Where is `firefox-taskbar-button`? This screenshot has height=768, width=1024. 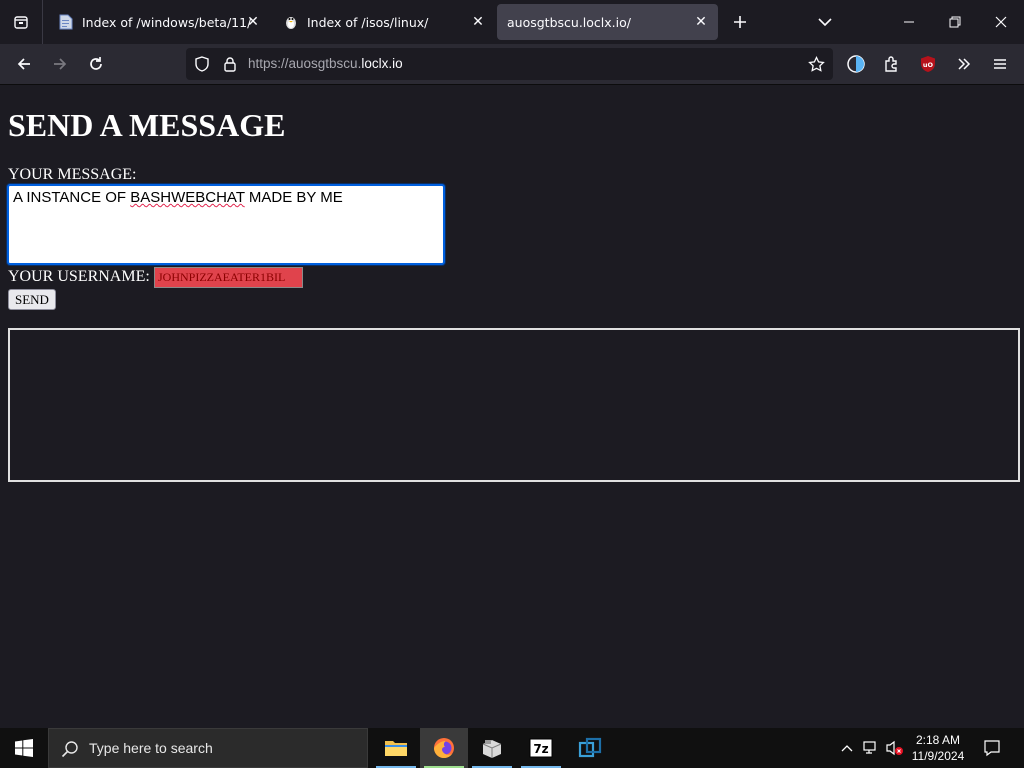 firefox-taskbar-button is located at coordinates (444, 748).